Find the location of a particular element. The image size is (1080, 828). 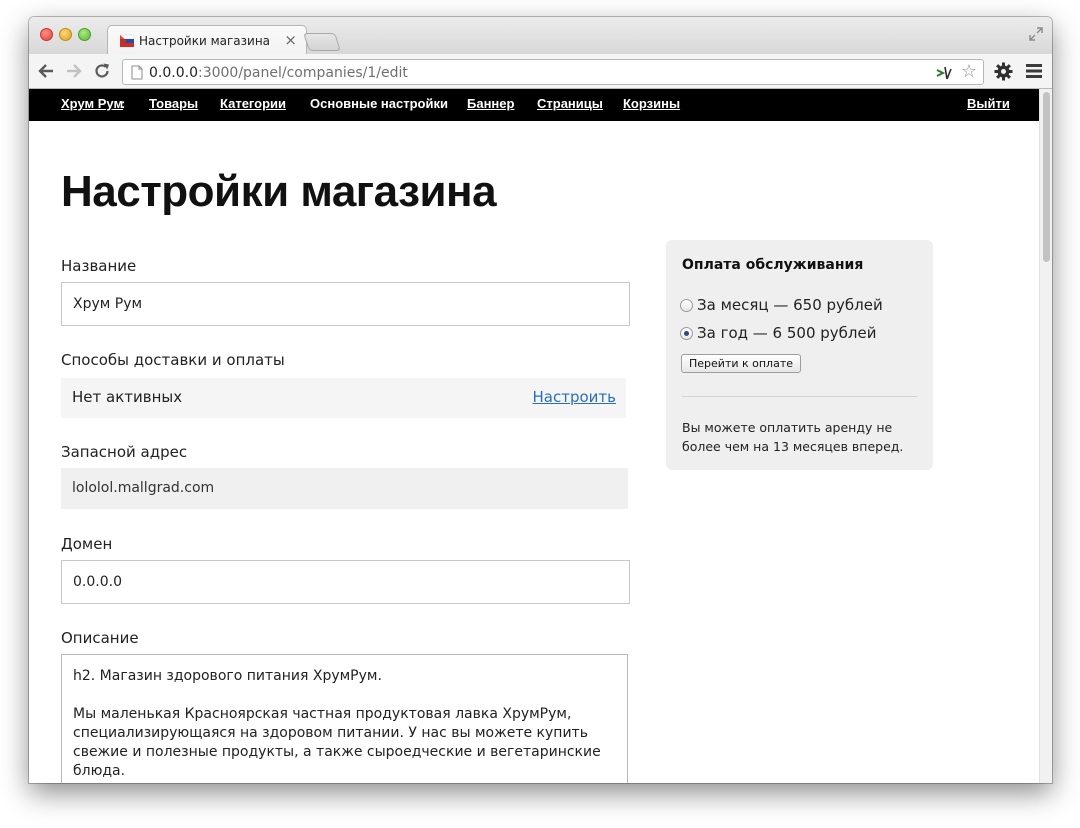

domain-label: Домен is located at coordinates (87, 544).